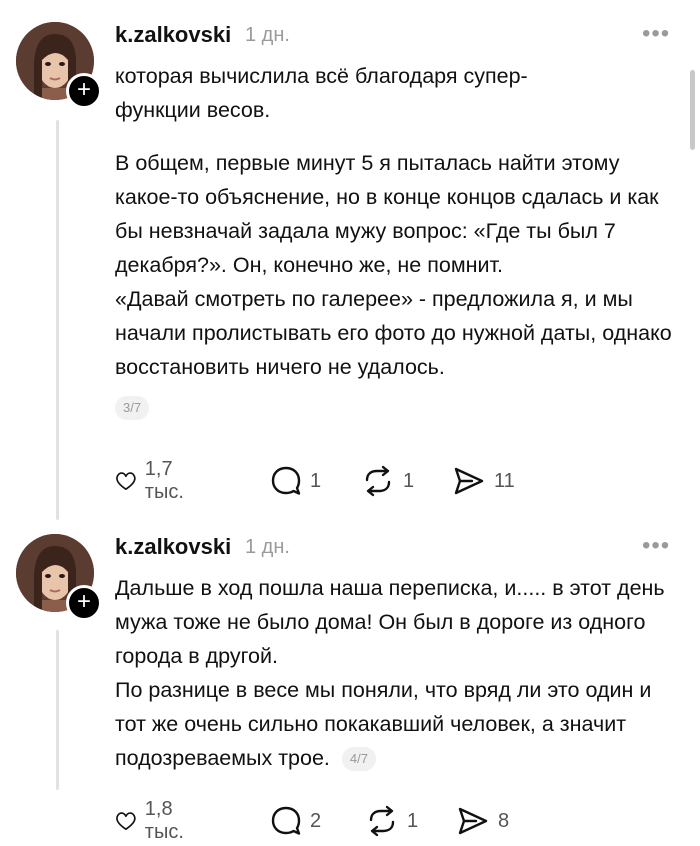 The image size is (700, 846). I want to click on like-count: 1,8 тыс., so click(164, 820).